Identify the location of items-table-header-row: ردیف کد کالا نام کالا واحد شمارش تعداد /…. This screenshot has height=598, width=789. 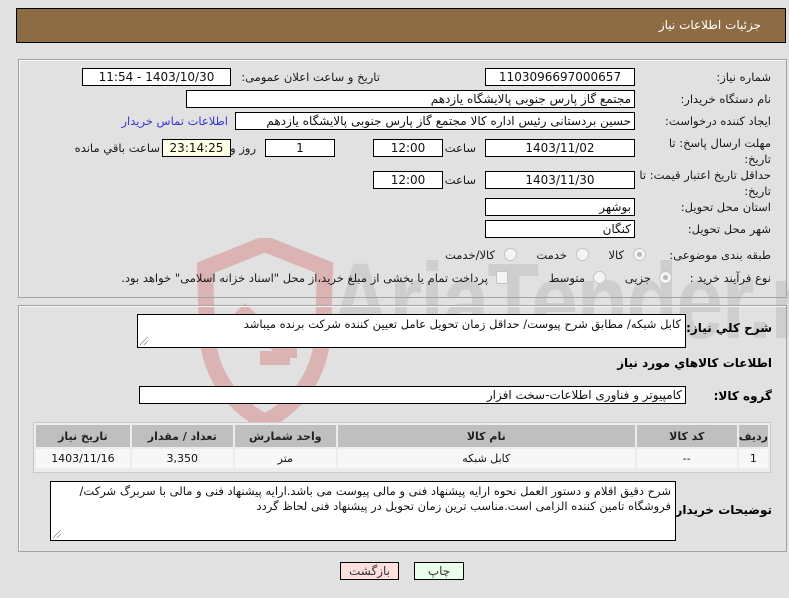
(402, 436).